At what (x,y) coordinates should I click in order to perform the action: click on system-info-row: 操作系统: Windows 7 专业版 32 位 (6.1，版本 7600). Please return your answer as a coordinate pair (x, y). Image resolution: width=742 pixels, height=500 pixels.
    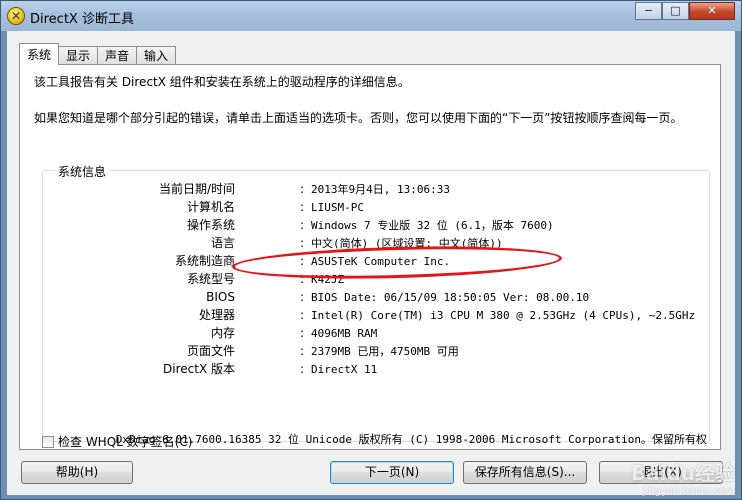
    Looking at the image, I should click on (376, 225).